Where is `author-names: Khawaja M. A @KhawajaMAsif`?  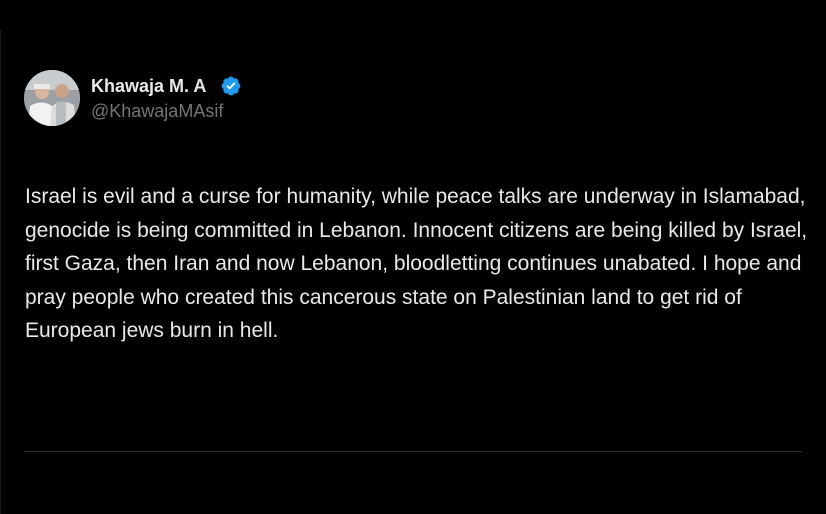 author-names: Khawaja M. A @KhawajaMAsif is located at coordinates (166, 98).